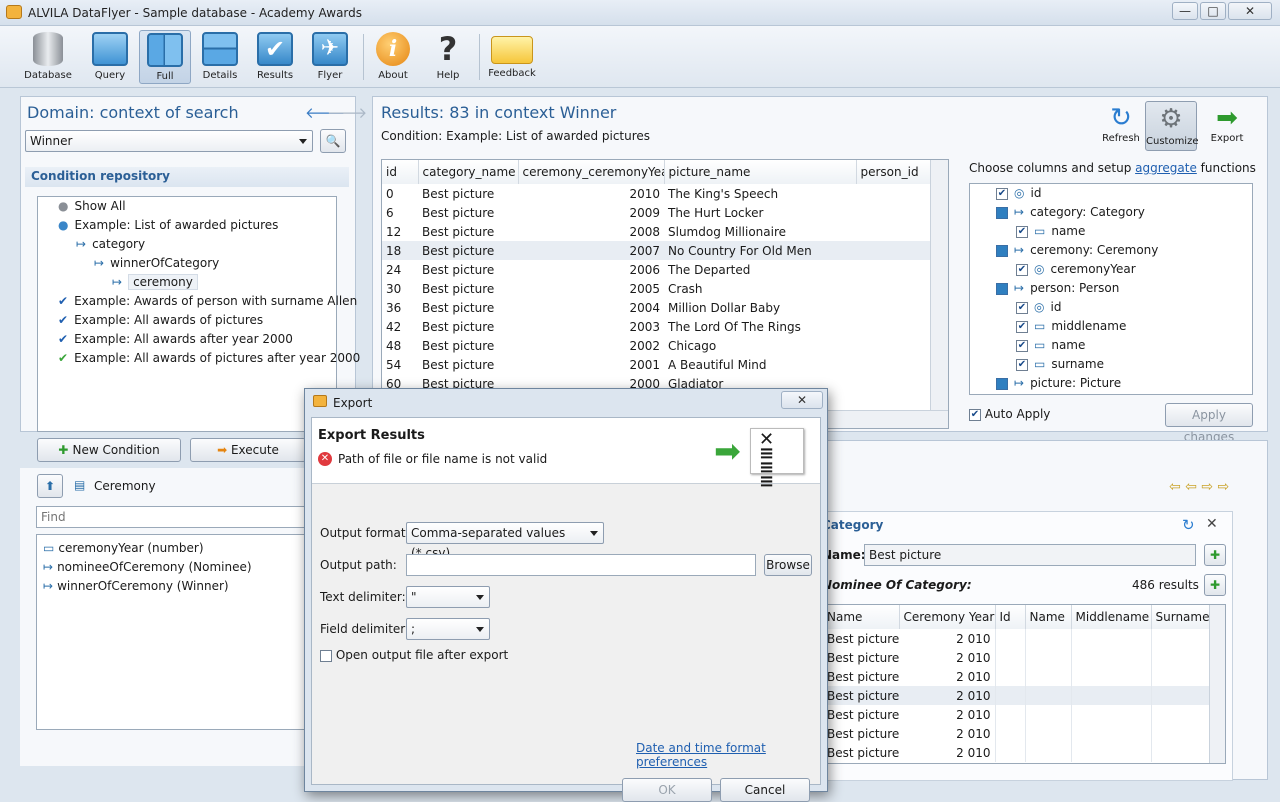 This screenshot has width=1280, height=802. I want to click on dialog-close-button: ✕, so click(802, 400).